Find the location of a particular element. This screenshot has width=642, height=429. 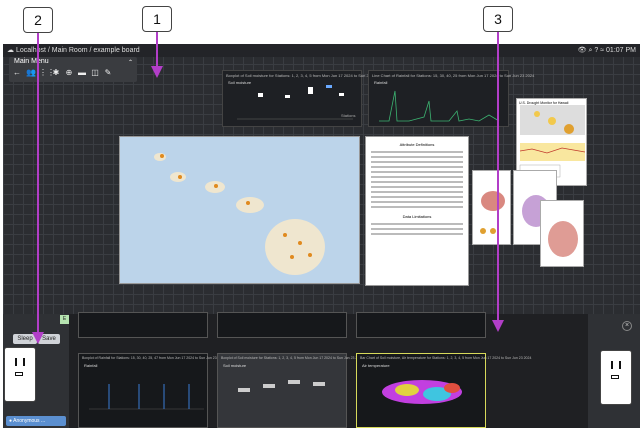

breadcrumb: Localhost / Main Room / example board is located at coordinates (77, 50).